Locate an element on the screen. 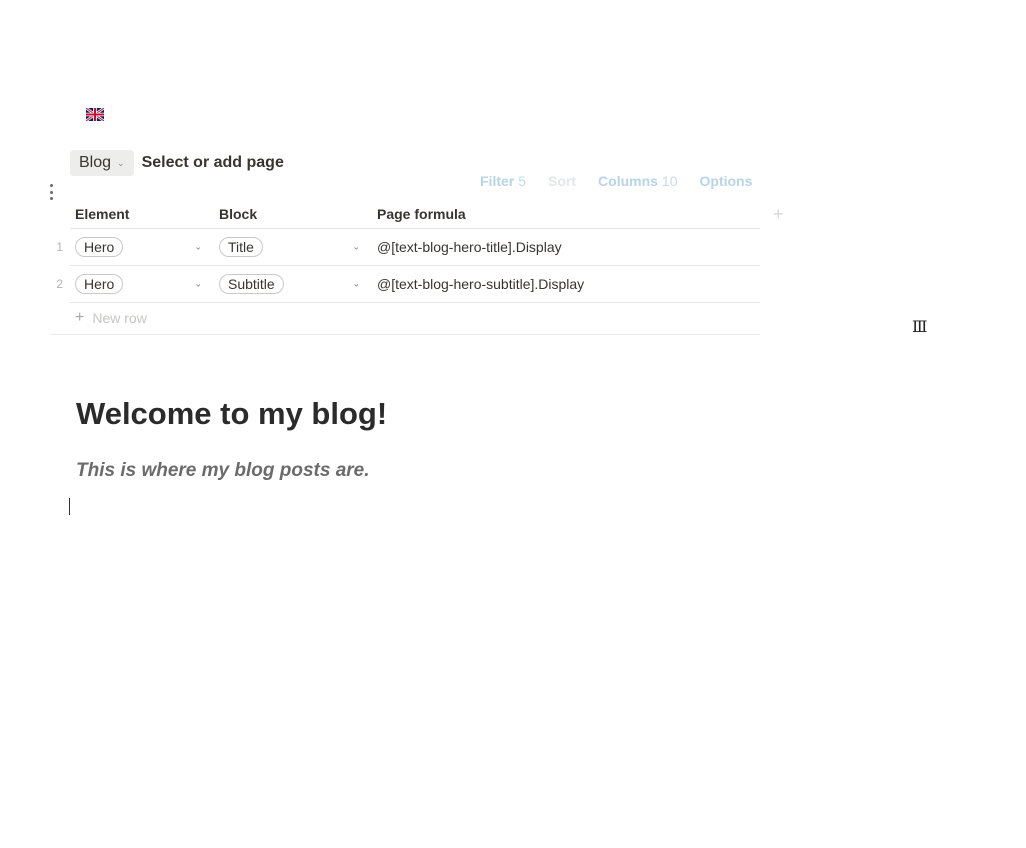 The height and width of the screenshot is (848, 1026). page-heading: Welcome to my blog! is located at coordinates (231, 414).